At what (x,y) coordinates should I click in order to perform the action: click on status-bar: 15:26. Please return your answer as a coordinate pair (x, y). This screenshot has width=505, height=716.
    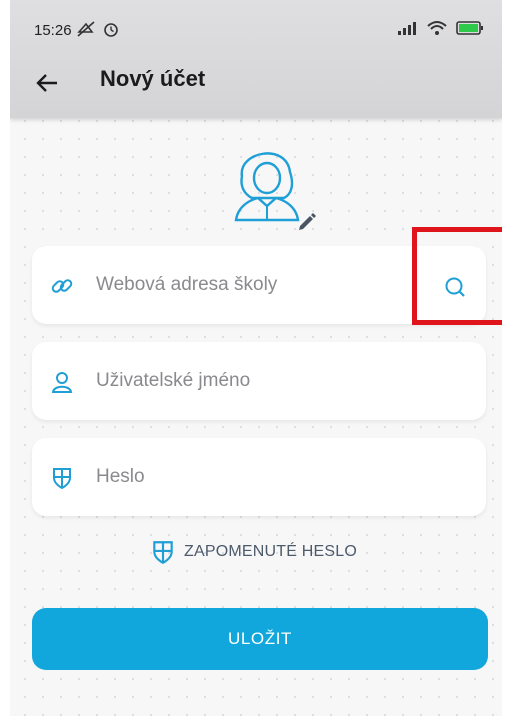
    Looking at the image, I should click on (256, 23).